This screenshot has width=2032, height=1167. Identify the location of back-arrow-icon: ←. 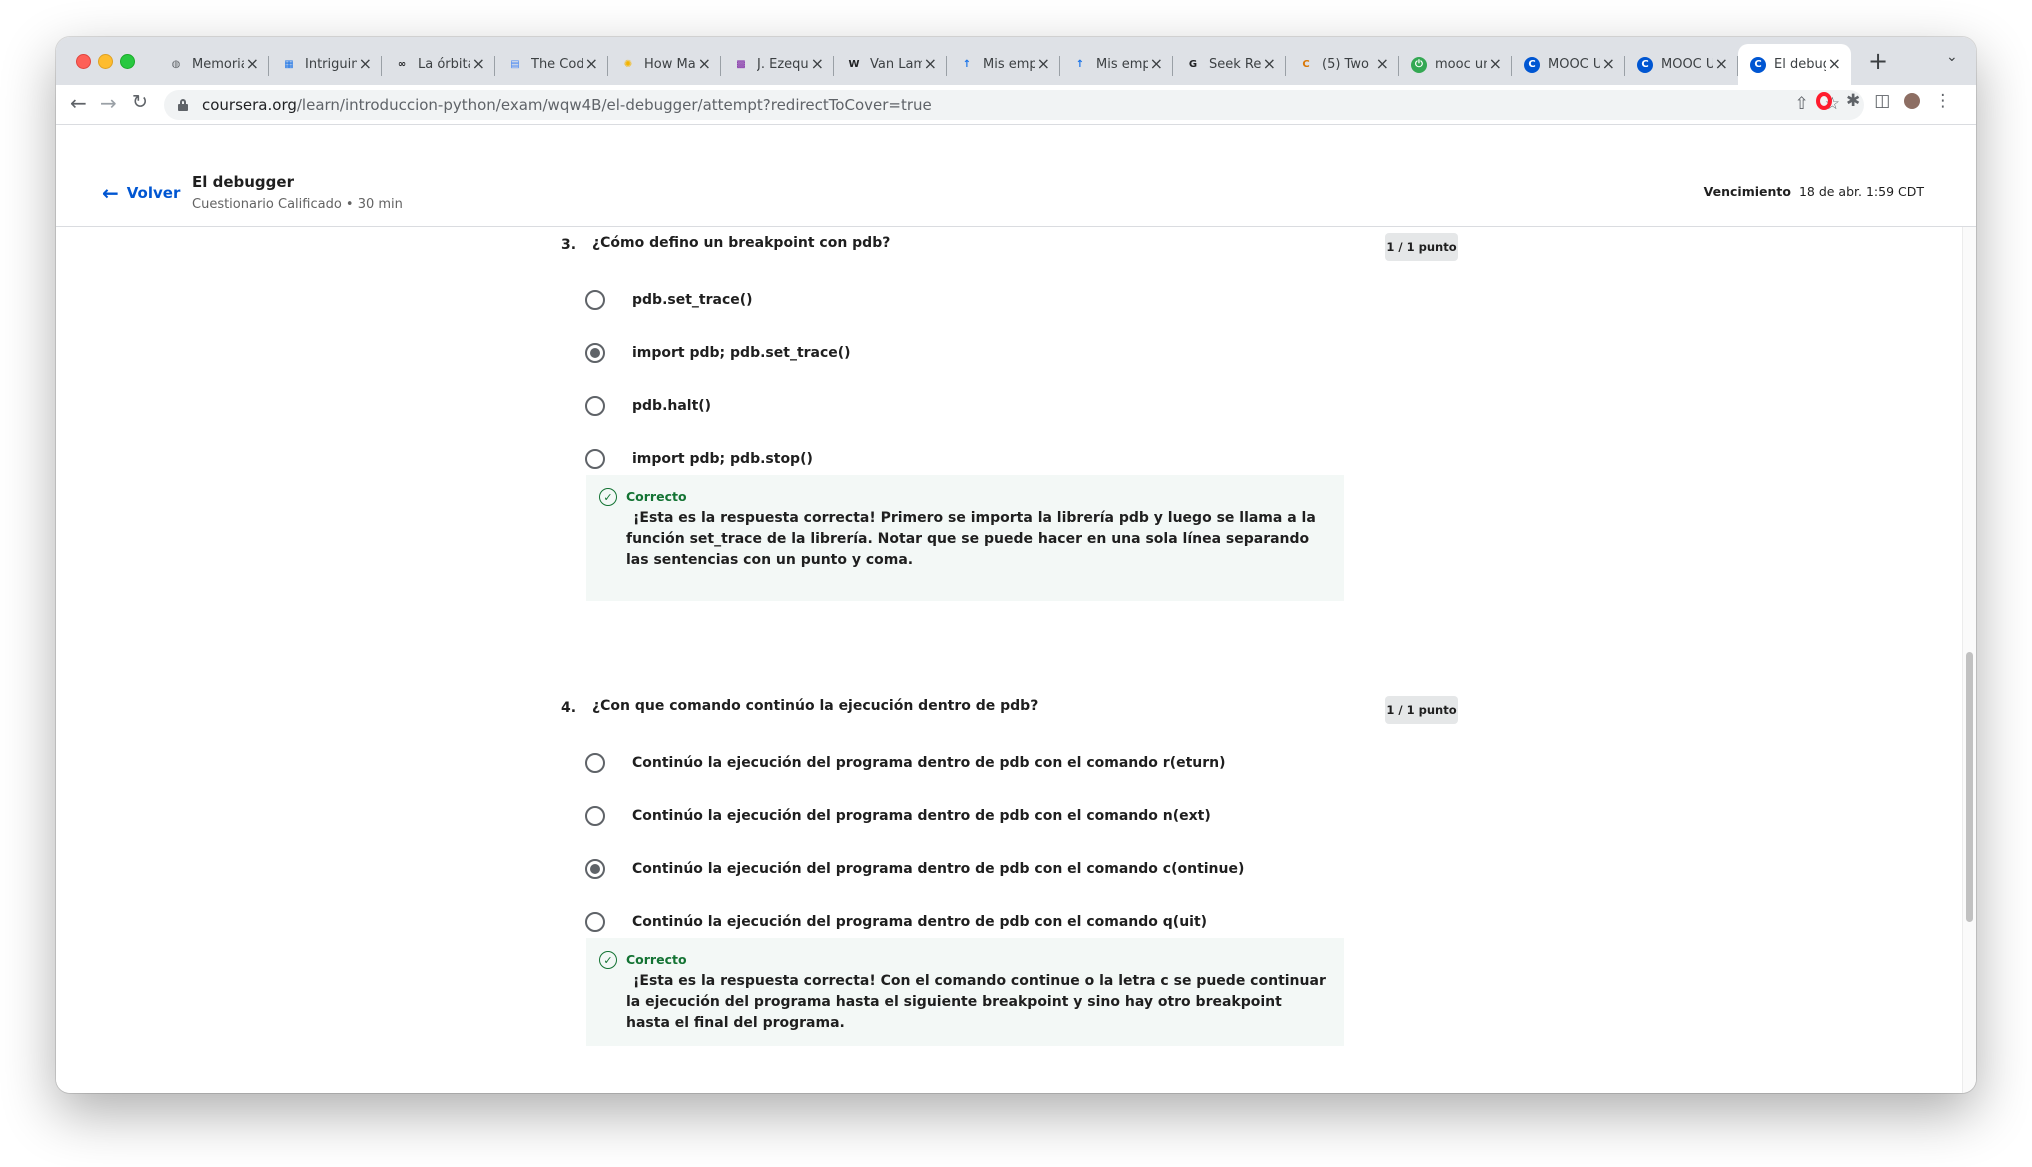
(78, 103).